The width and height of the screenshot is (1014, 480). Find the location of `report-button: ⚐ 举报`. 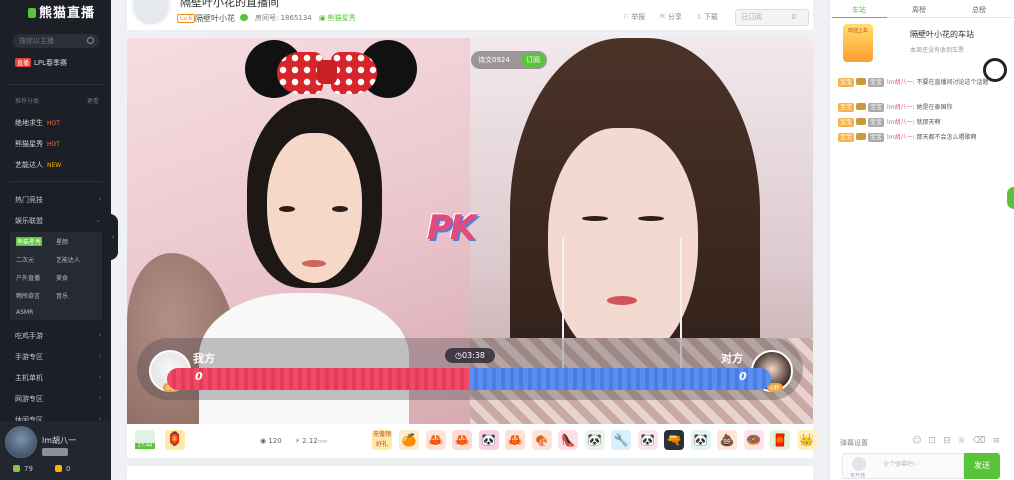

report-button: ⚐ 举报 is located at coordinates (634, 17).